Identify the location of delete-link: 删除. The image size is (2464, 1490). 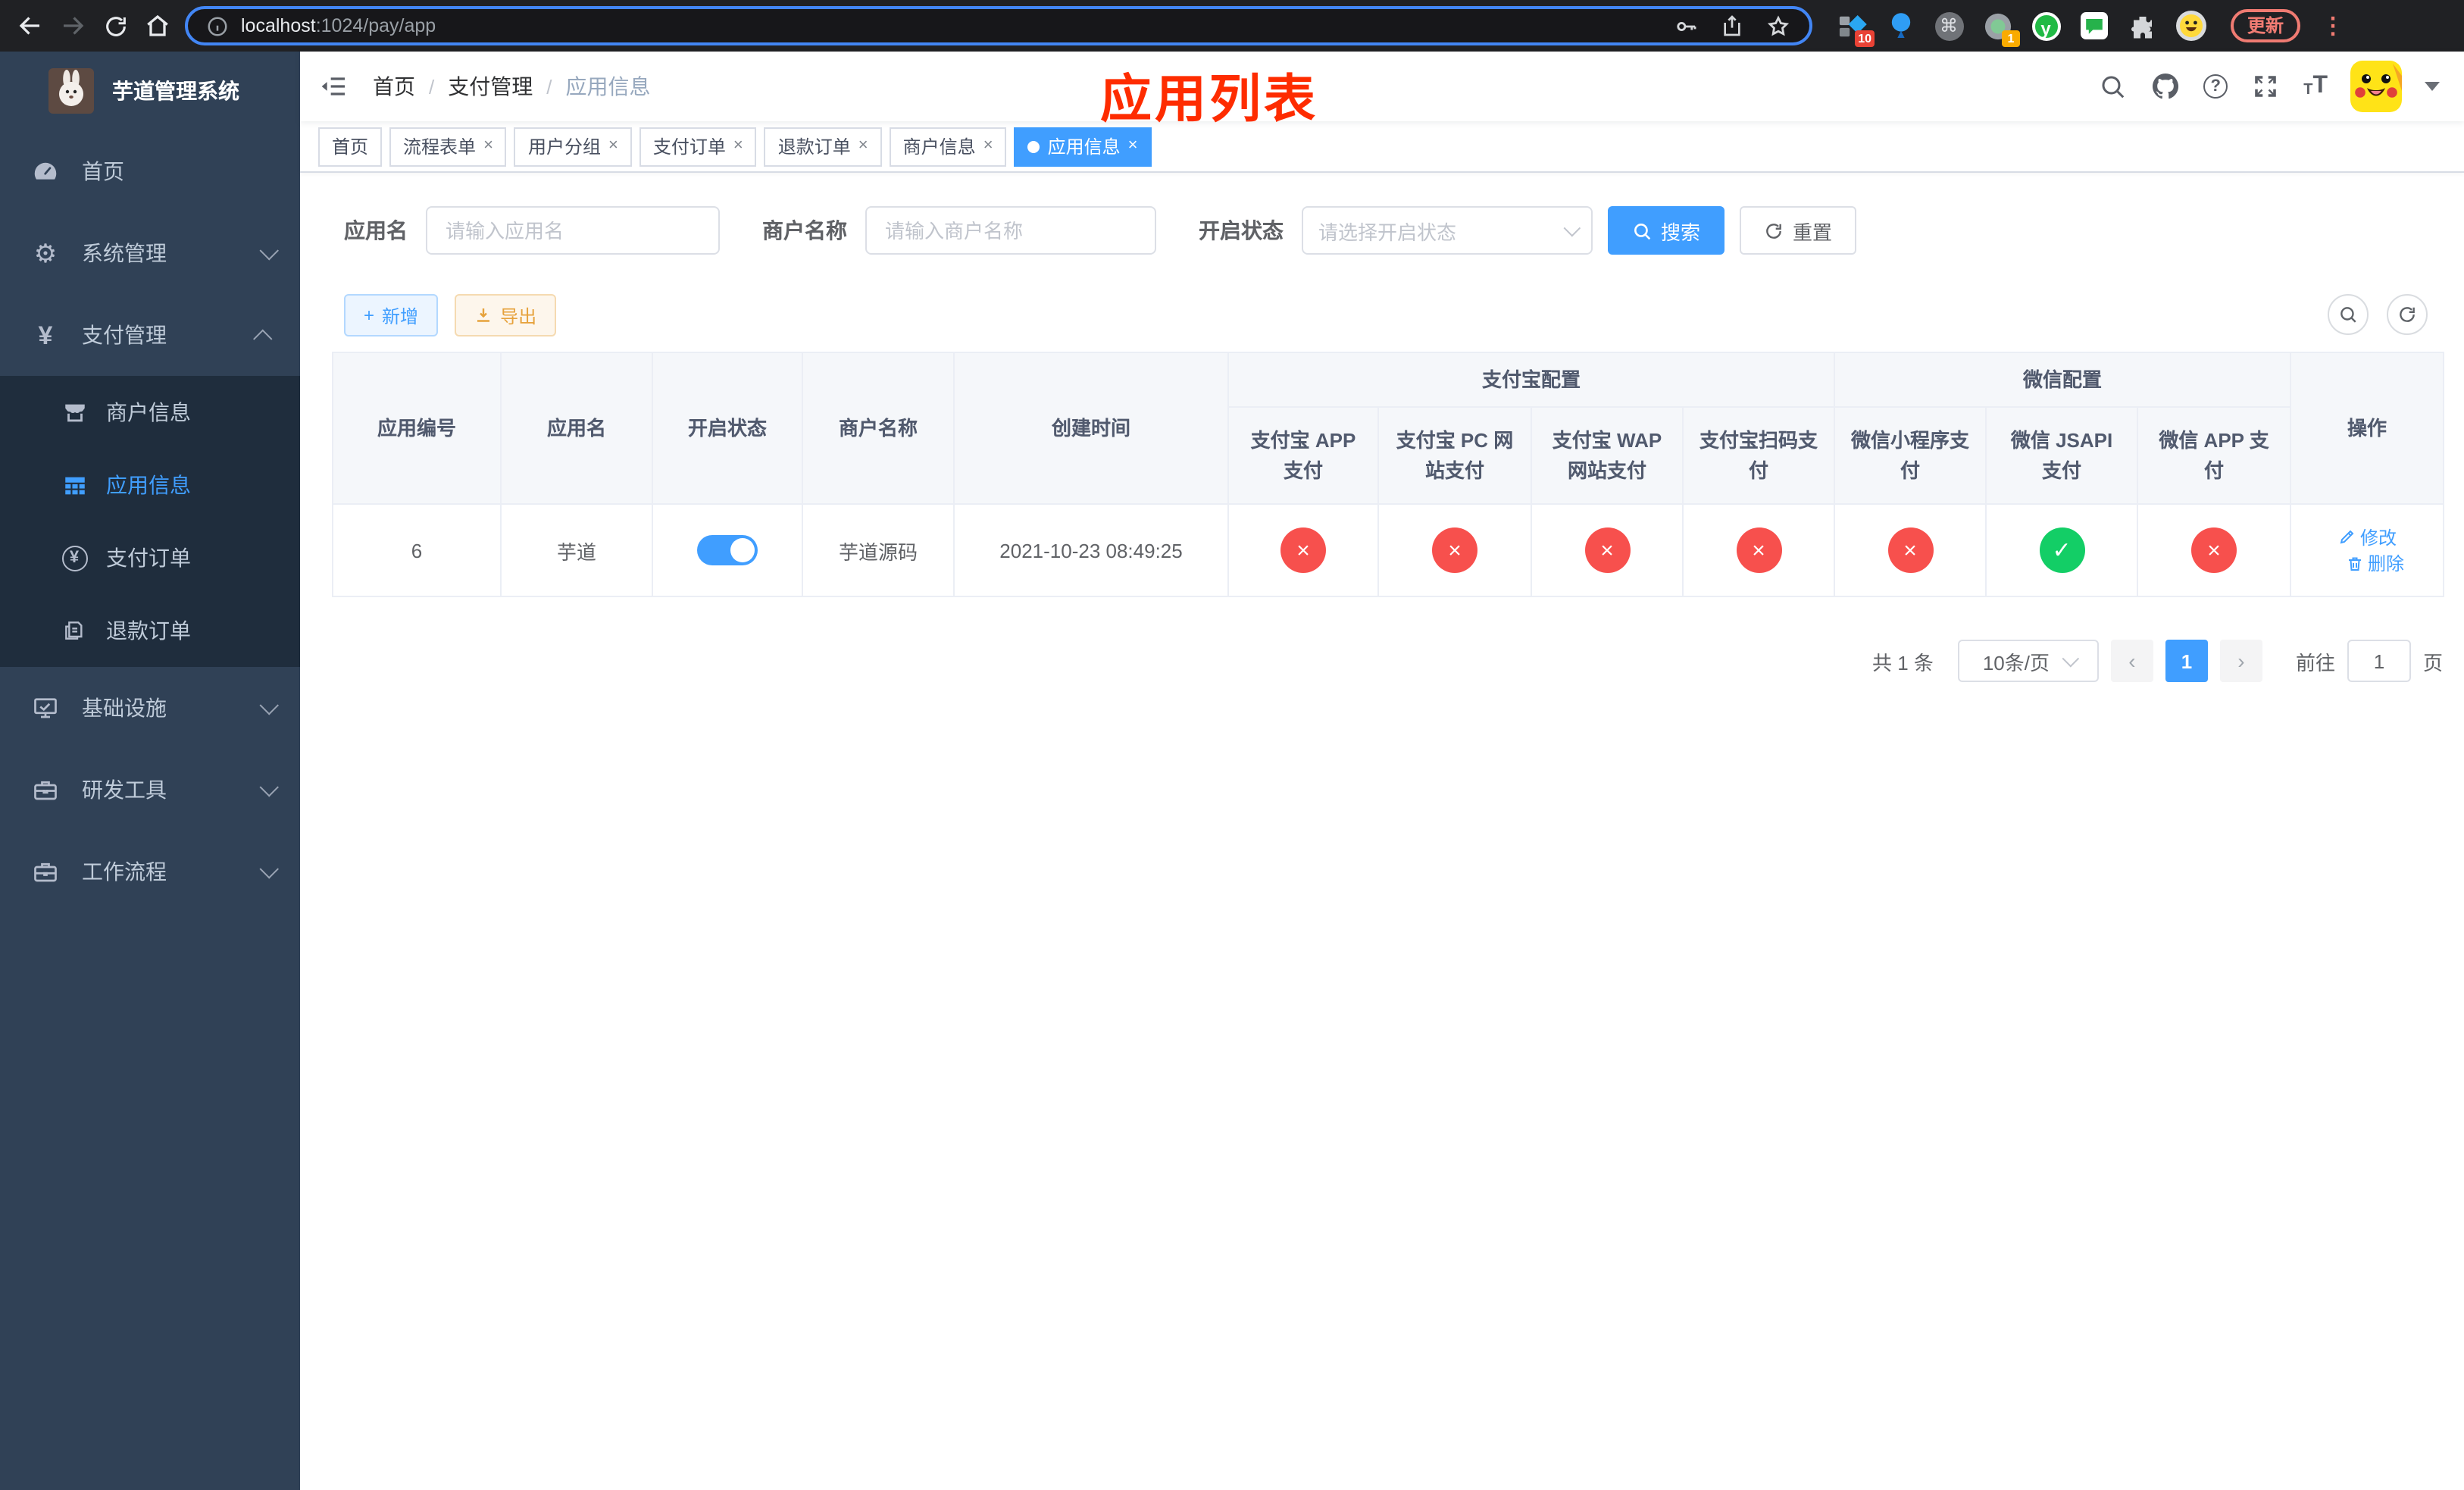
(2374, 563).